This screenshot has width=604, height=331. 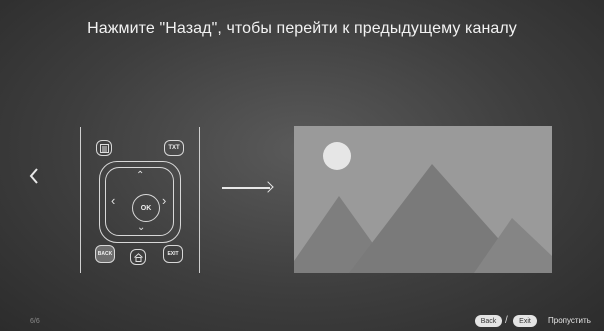 I want to click on back-hint-button: Back, so click(x=488, y=321).